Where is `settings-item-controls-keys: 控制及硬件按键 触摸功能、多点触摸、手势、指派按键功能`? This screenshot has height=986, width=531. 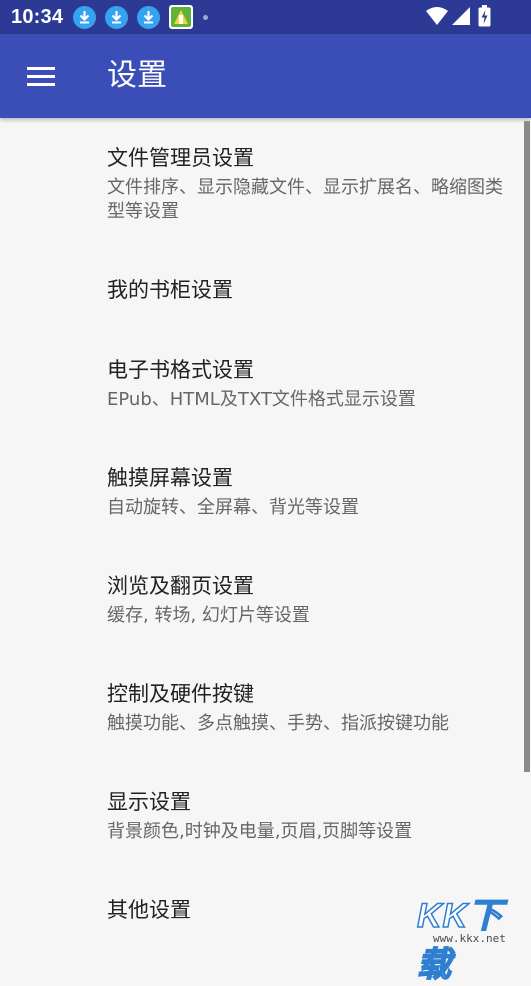
settings-item-controls-keys: 控制及硬件按键 触摸功能、多点触摸、手势、指派按键功能 is located at coordinates (312, 708).